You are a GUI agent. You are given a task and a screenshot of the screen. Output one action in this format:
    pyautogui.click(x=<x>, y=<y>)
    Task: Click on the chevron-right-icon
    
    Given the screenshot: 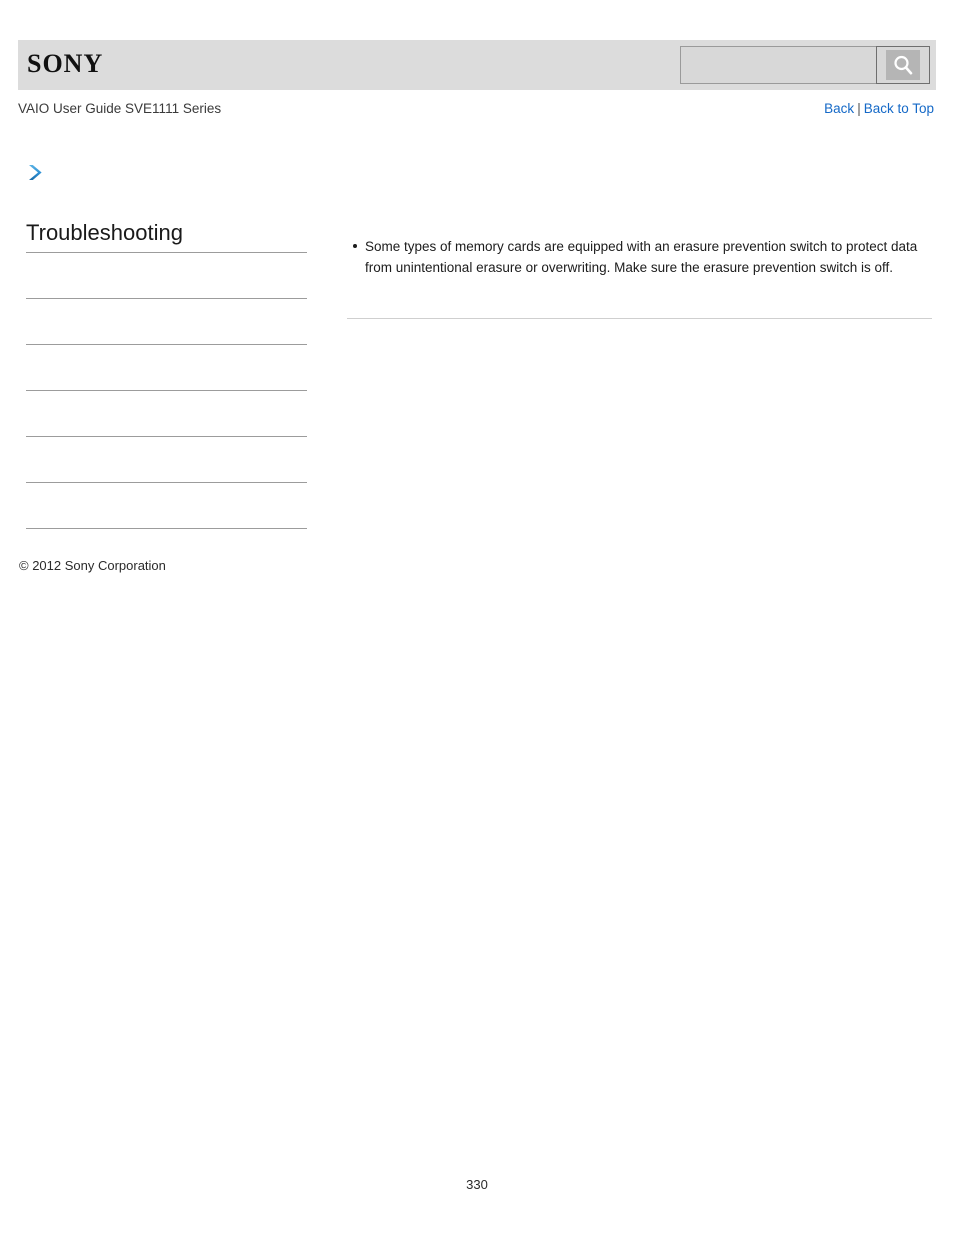 What is the action you would take?
    pyautogui.click(x=35, y=173)
    